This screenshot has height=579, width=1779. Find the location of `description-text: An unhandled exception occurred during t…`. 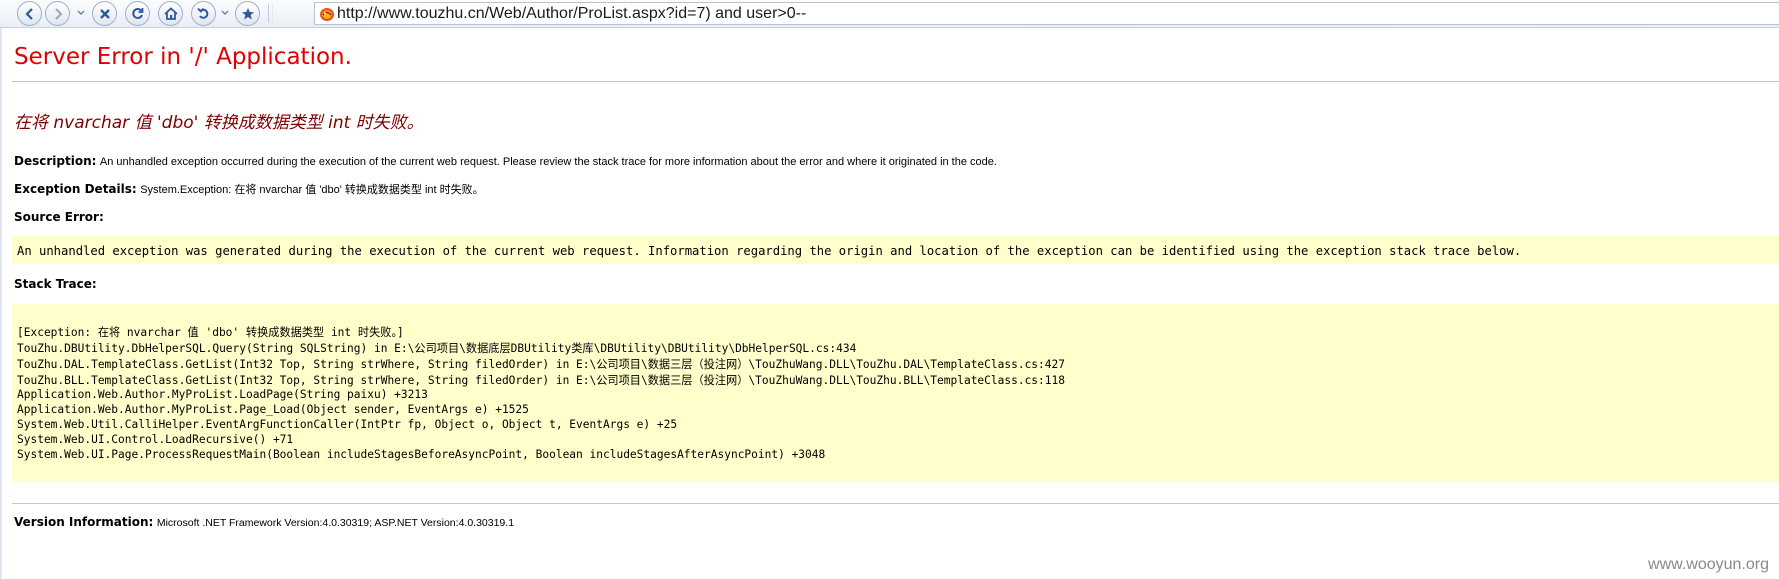

description-text: An unhandled exception occurred during t… is located at coordinates (548, 162).